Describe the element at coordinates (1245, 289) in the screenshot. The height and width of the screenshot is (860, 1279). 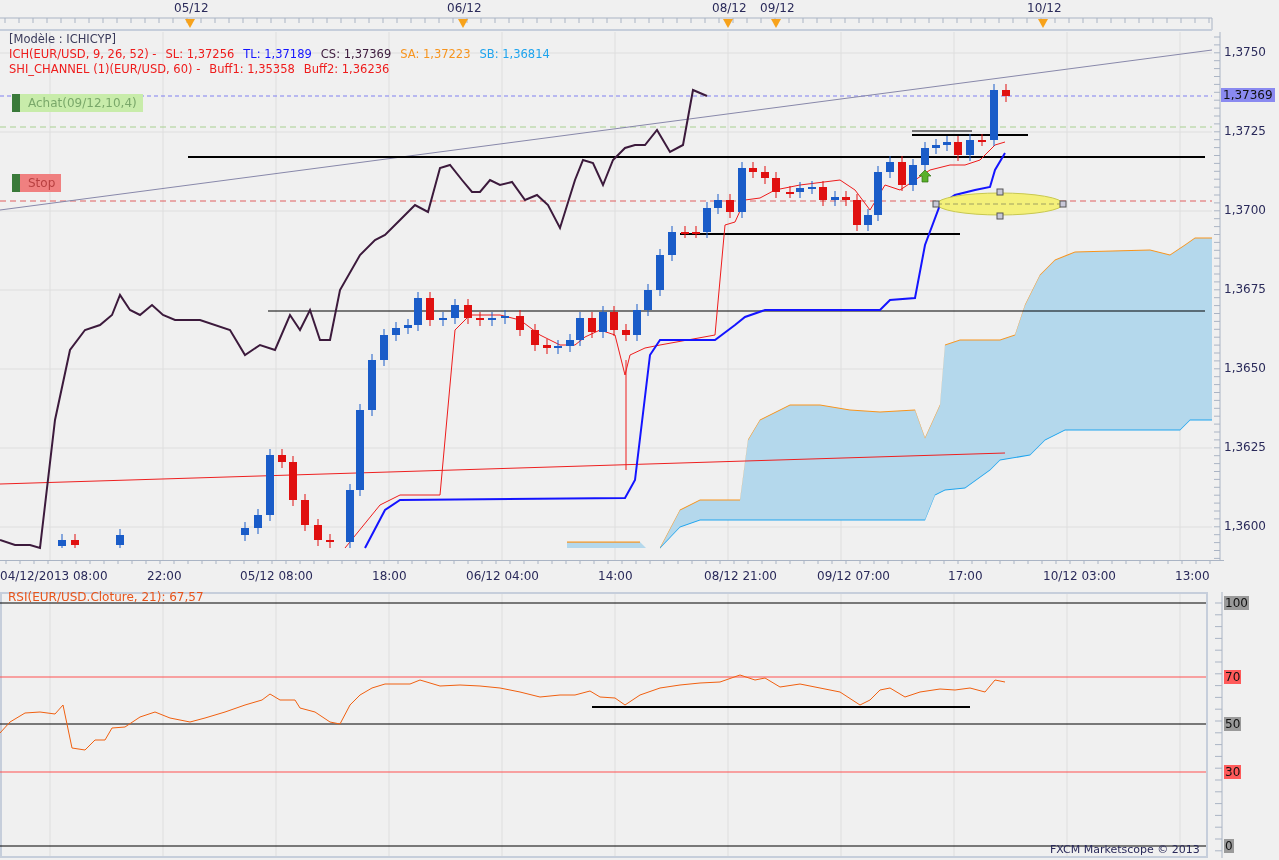
I see `price-tick-label: 1,3675` at that location.